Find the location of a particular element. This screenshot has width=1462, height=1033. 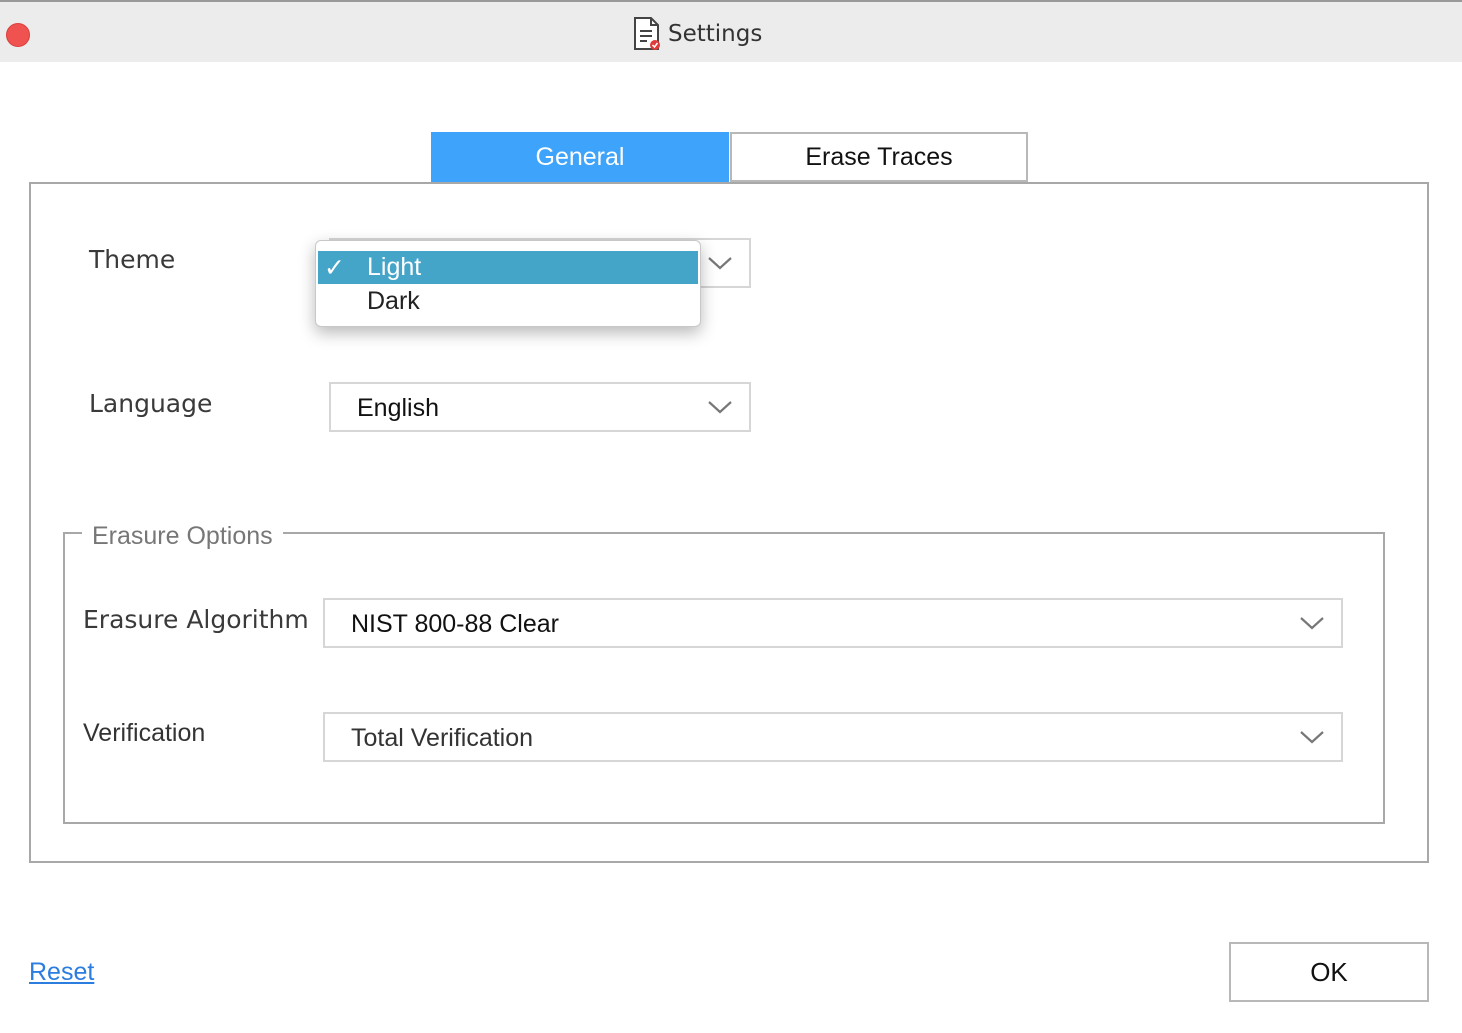

tab-general: General is located at coordinates (580, 157).